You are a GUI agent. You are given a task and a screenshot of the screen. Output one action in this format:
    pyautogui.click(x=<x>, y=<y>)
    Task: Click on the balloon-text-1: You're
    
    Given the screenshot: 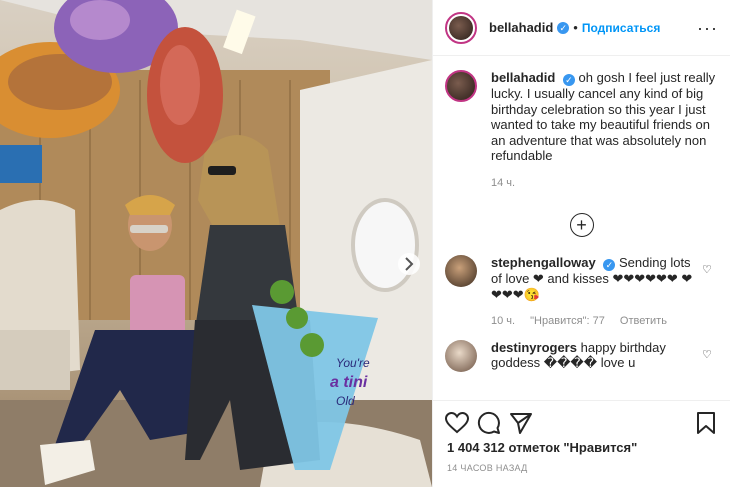 What is the action you would take?
    pyautogui.click(x=353, y=363)
    